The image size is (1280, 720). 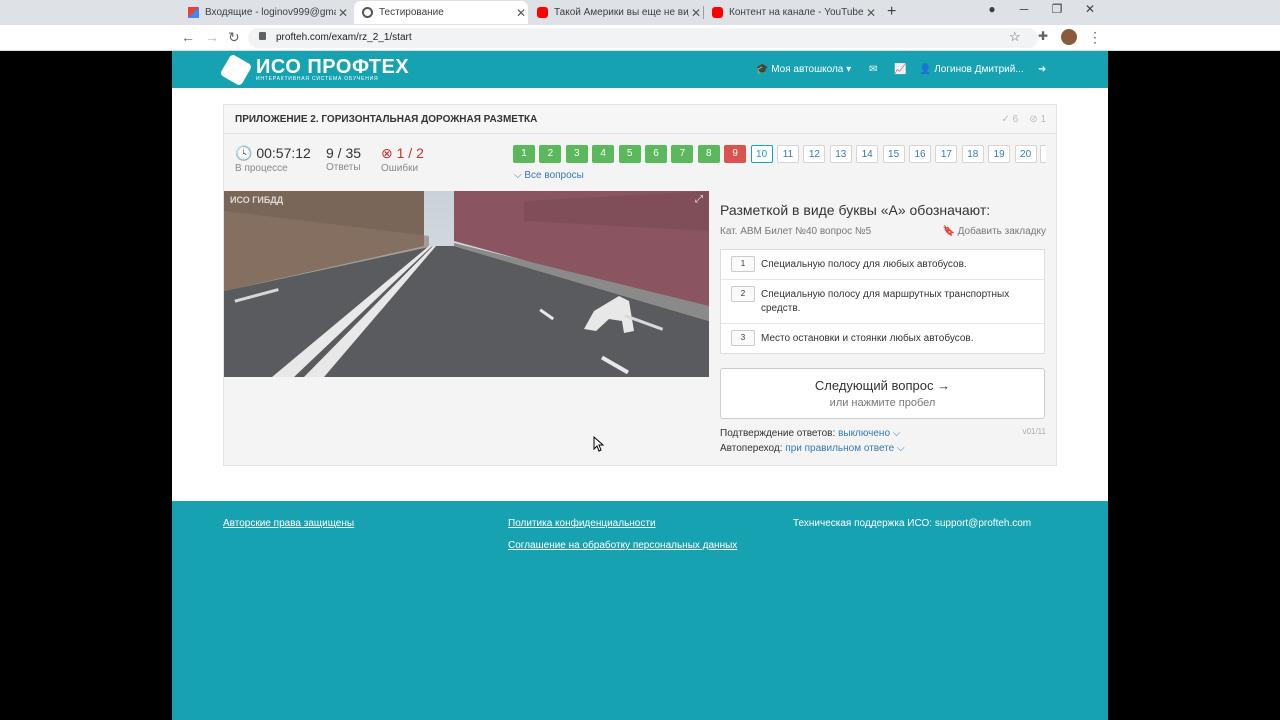 I want to click on avatar, so click(x=1069, y=37).